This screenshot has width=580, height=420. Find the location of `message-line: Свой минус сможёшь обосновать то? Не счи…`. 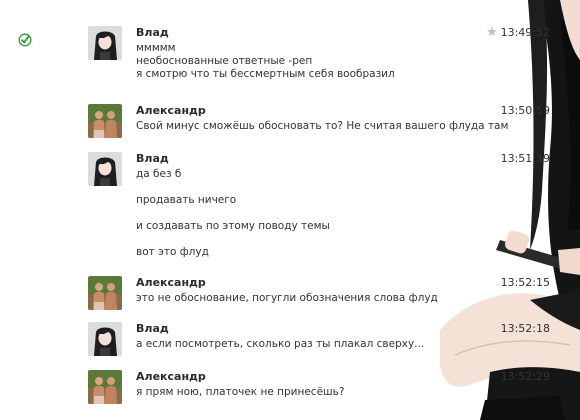

message-line: Свой минус сможёшь обосновать то? Не счи… is located at coordinates (322, 126).